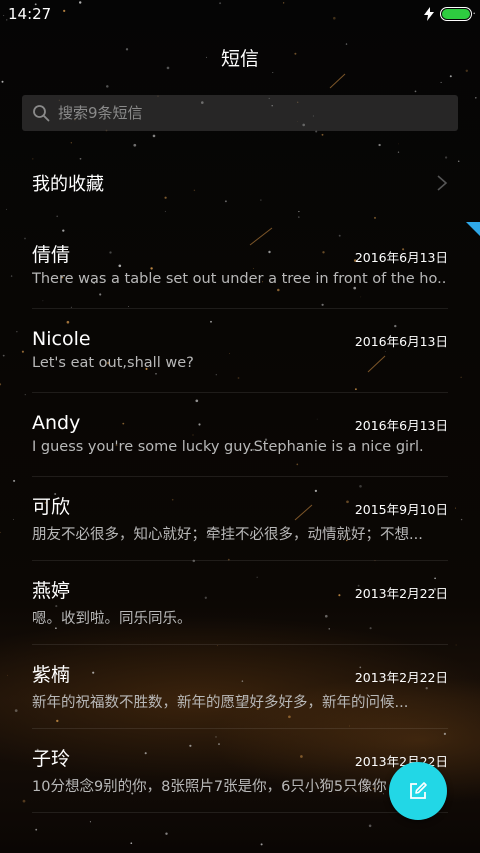 The width and height of the screenshot is (480, 853). What do you see at coordinates (240, 183) in the screenshot?
I see `favorites-entry: 我的收藏` at bounding box center [240, 183].